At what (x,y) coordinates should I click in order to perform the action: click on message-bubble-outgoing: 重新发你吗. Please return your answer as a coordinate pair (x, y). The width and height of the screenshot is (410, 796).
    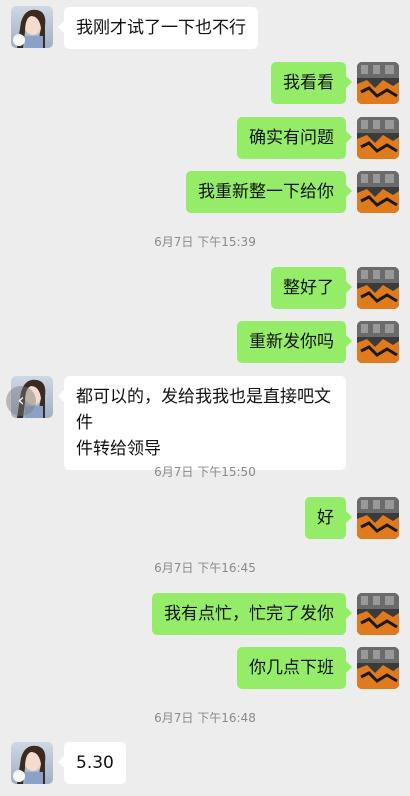
    Looking at the image, I should click on (294, 342).